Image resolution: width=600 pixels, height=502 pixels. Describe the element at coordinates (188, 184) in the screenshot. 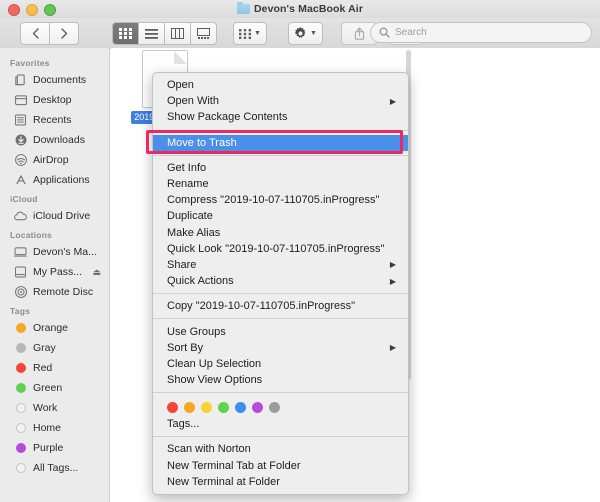

I see `menu-item-label: Rename` at that location.